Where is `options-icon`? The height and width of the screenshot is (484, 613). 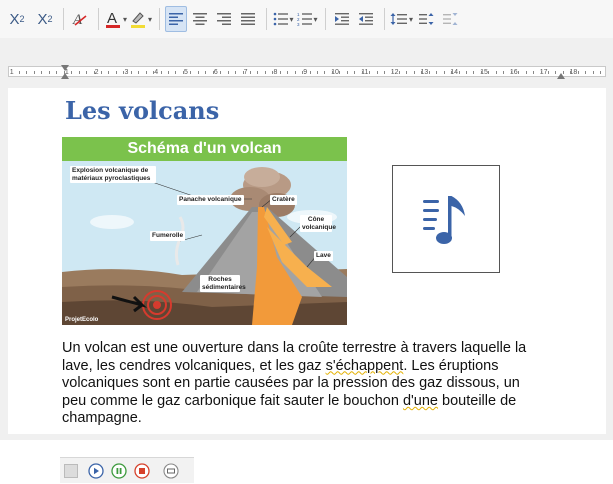 options-icon is located at coordinates (171, 470).